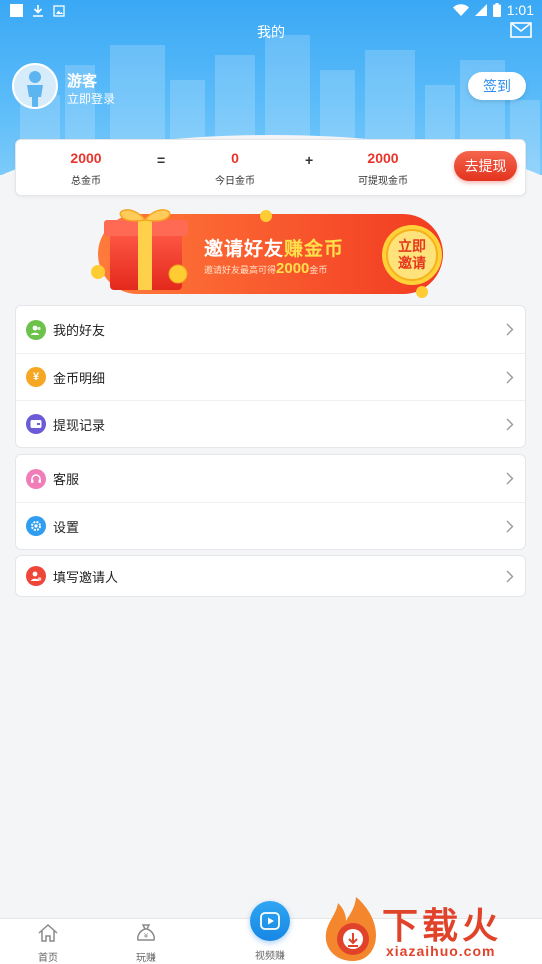 This screenshot has height=964, width=542. Describe the element at coordinates (146, 958) in the screenshot. I see `nav-play-earn-label: 玩赚` at that location.